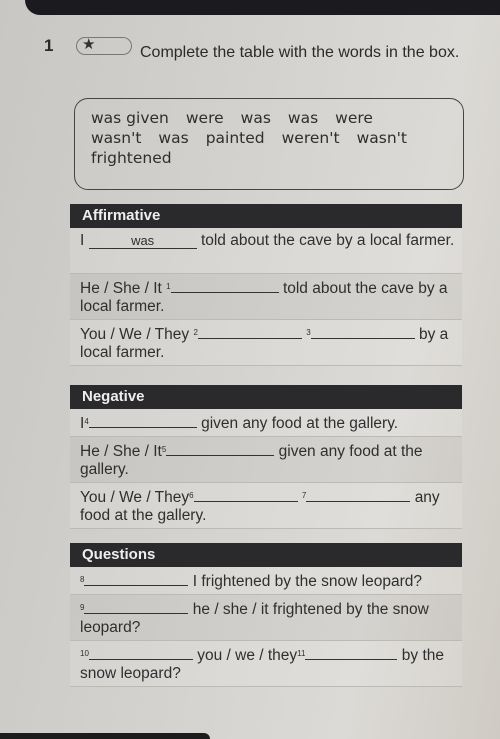  Describe the element at coordinates (247, 655) in the screenshot. I see `subject: you / we / they` at that location.